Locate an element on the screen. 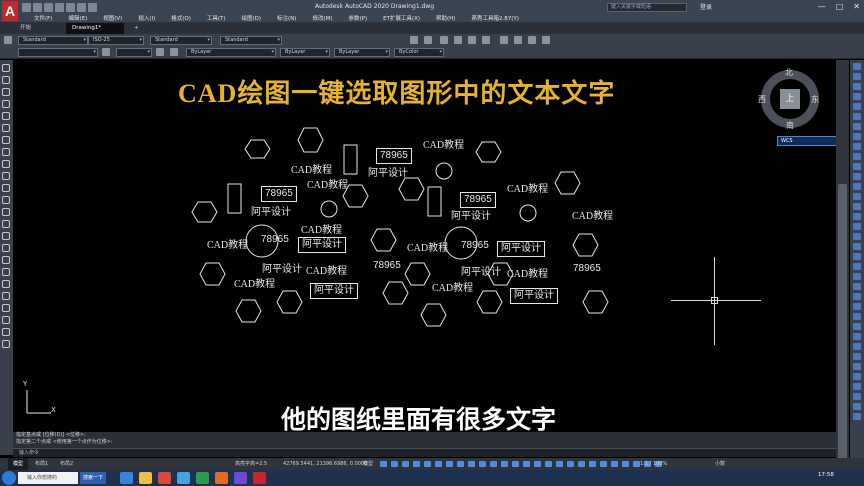  taskbar-search-button: 搜索一下 is located at coordinates (93, 478).